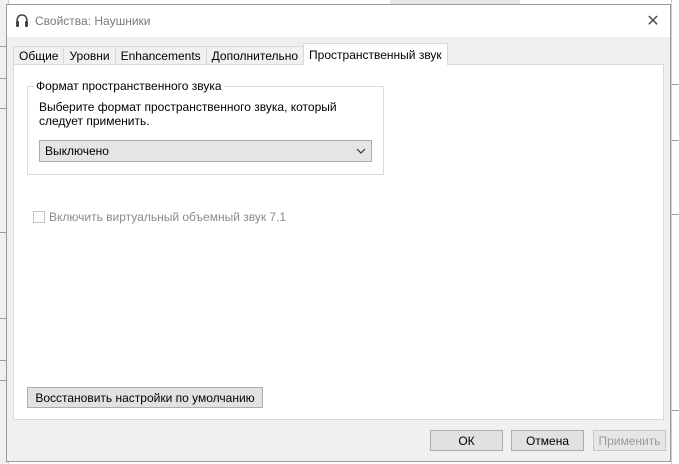 The image size is (679, 464). Describe the element at coordinates (22, 20) in the screenshot. I see `headphones-icon` at that location.